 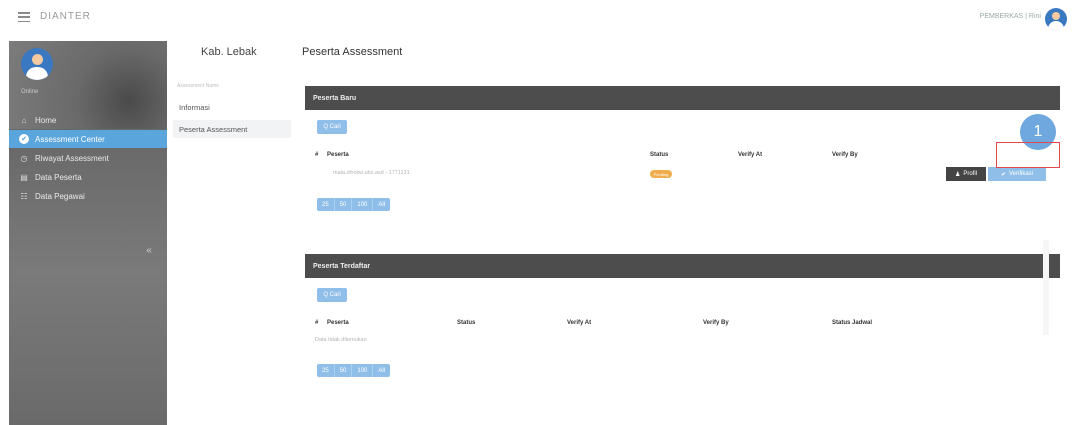 What do you see at coordinates (1028, 155) in the screenshot?
I see `highlight-box` at bounding box center [1028, 155].